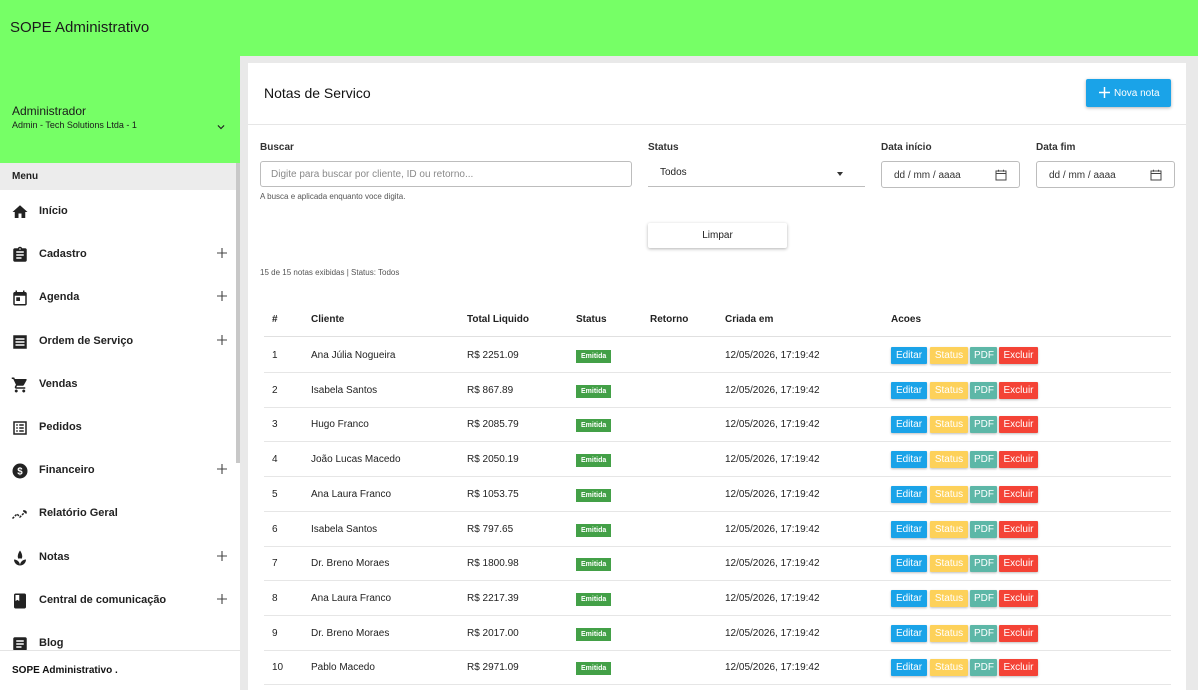  What do you see at coordinates (118, 176) in the screenshot?
I see `menu-header: Menu` at bounding box center [118, 176].